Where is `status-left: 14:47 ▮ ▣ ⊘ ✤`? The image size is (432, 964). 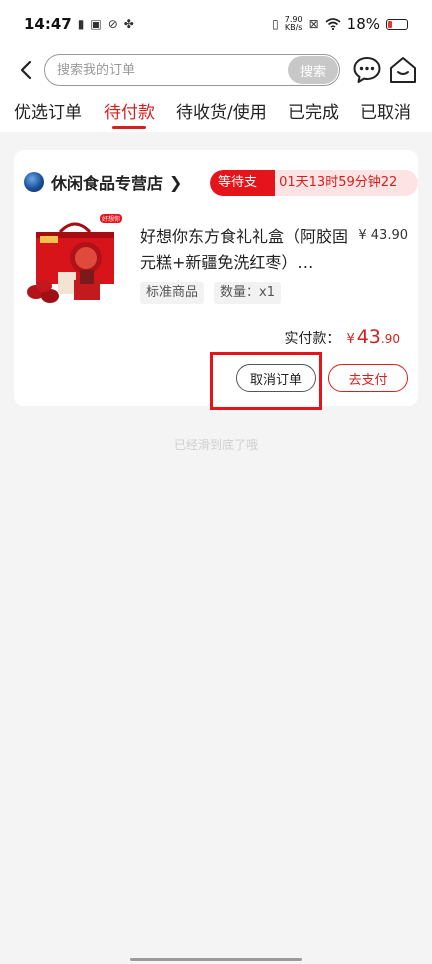
status-left: 14:47 ▮ ▣ ⊘ ✤ is located at coordinates (79, 24).